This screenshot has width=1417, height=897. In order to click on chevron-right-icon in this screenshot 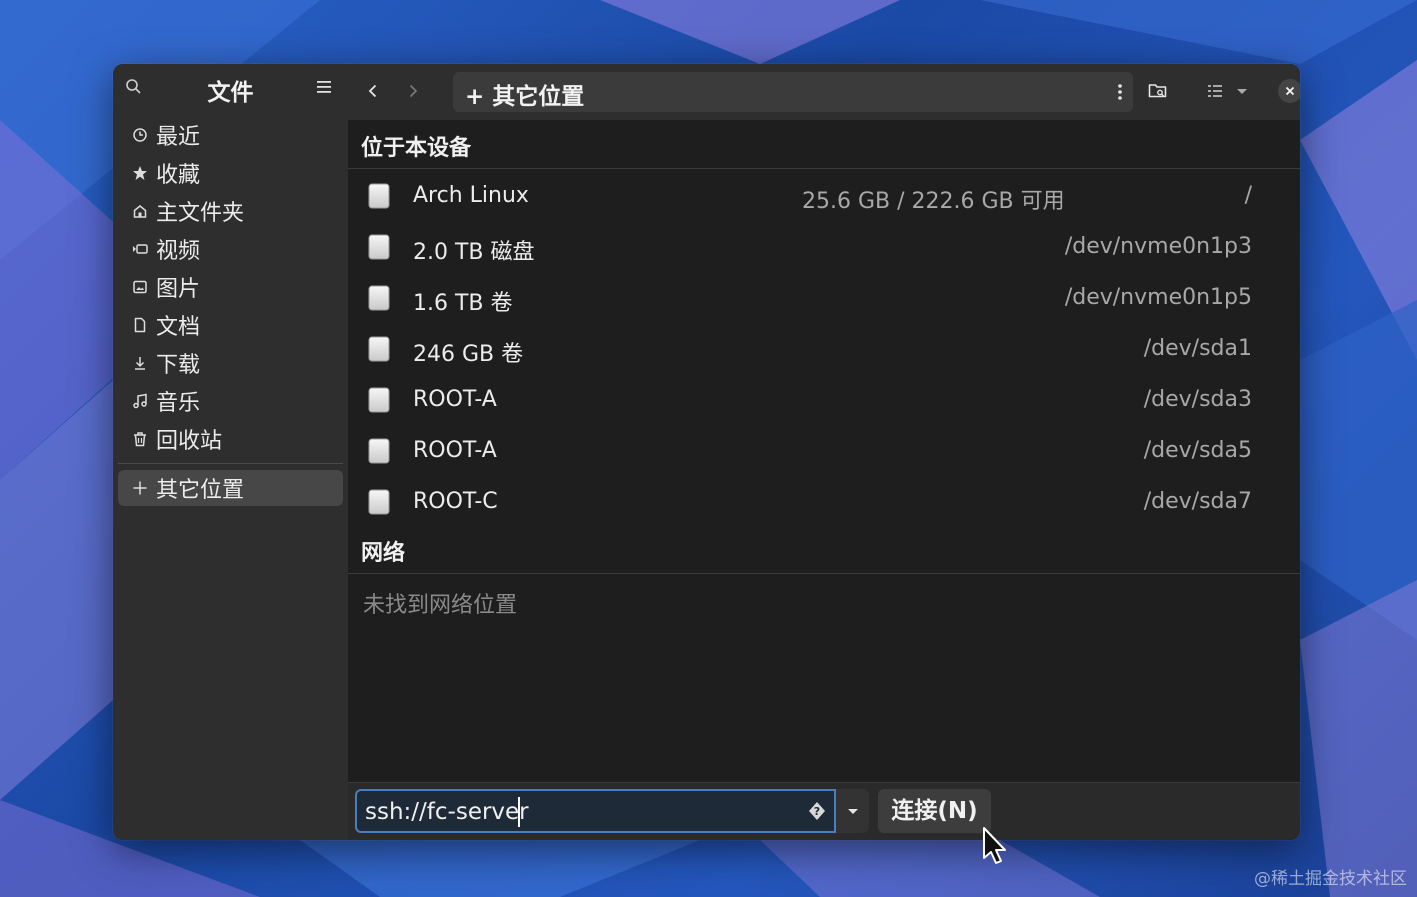, I will do `click(413, 91)`.